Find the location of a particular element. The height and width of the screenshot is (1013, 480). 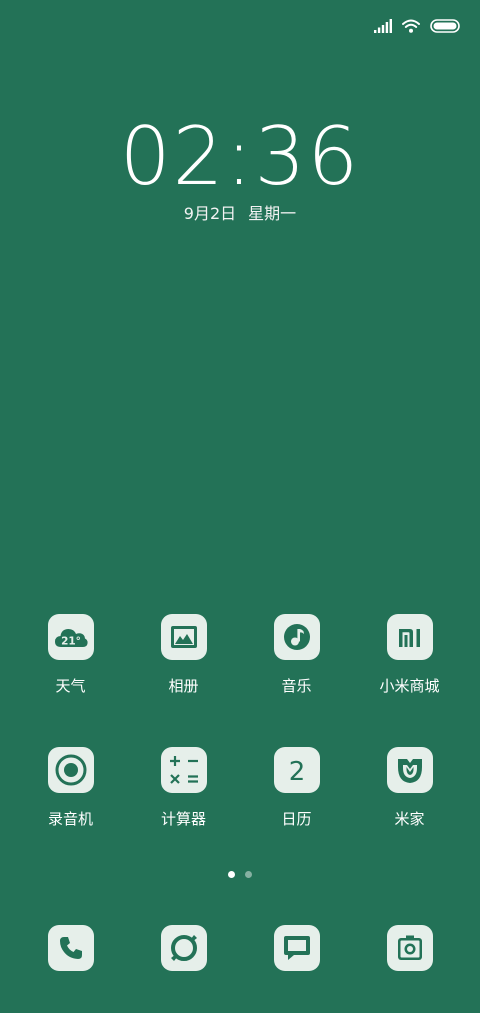

gallery-icon is located at coordinates (183, 637).